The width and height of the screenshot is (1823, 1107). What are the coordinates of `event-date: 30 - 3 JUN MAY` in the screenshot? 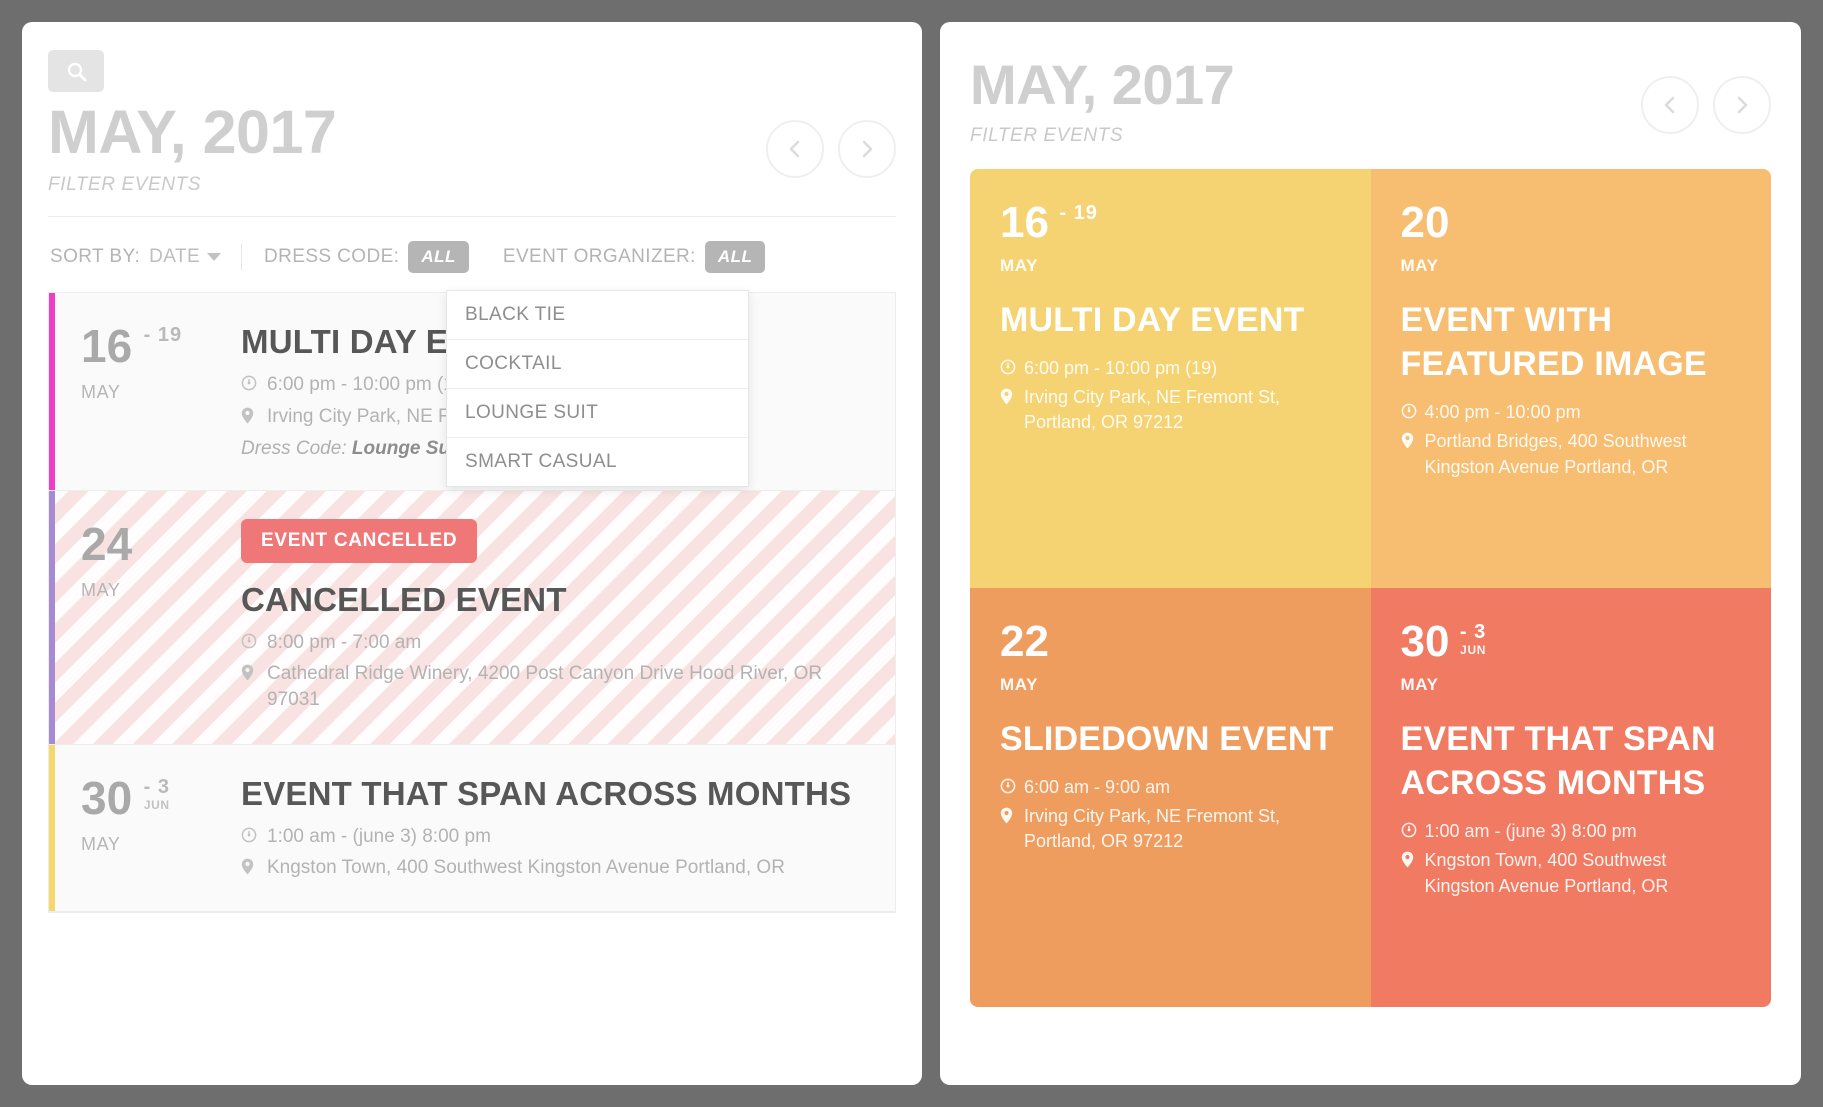 It's located at (161, 827).